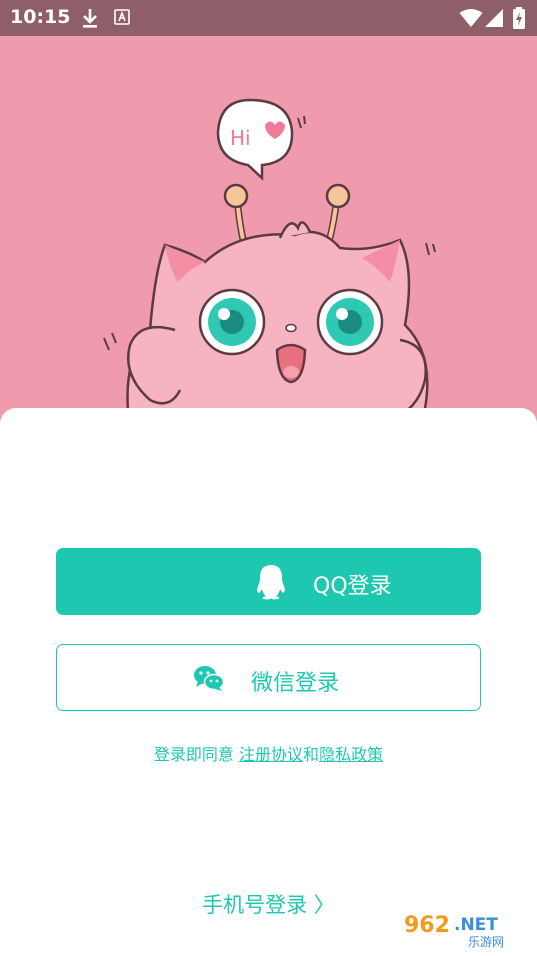 Image resolution: width=537 pixels, height=956 pixels. Describe the element at coordinates (90, 20) in the screenshot. I see `download-icon` at that location.